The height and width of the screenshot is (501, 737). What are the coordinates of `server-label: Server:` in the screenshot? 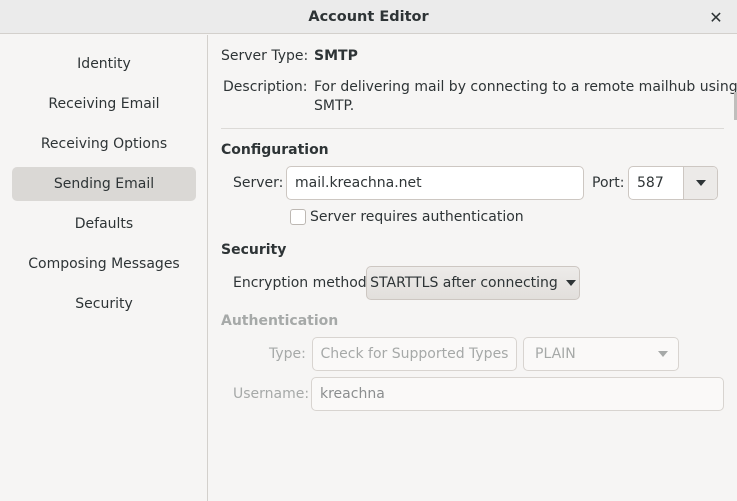 It's located at (258, 183).